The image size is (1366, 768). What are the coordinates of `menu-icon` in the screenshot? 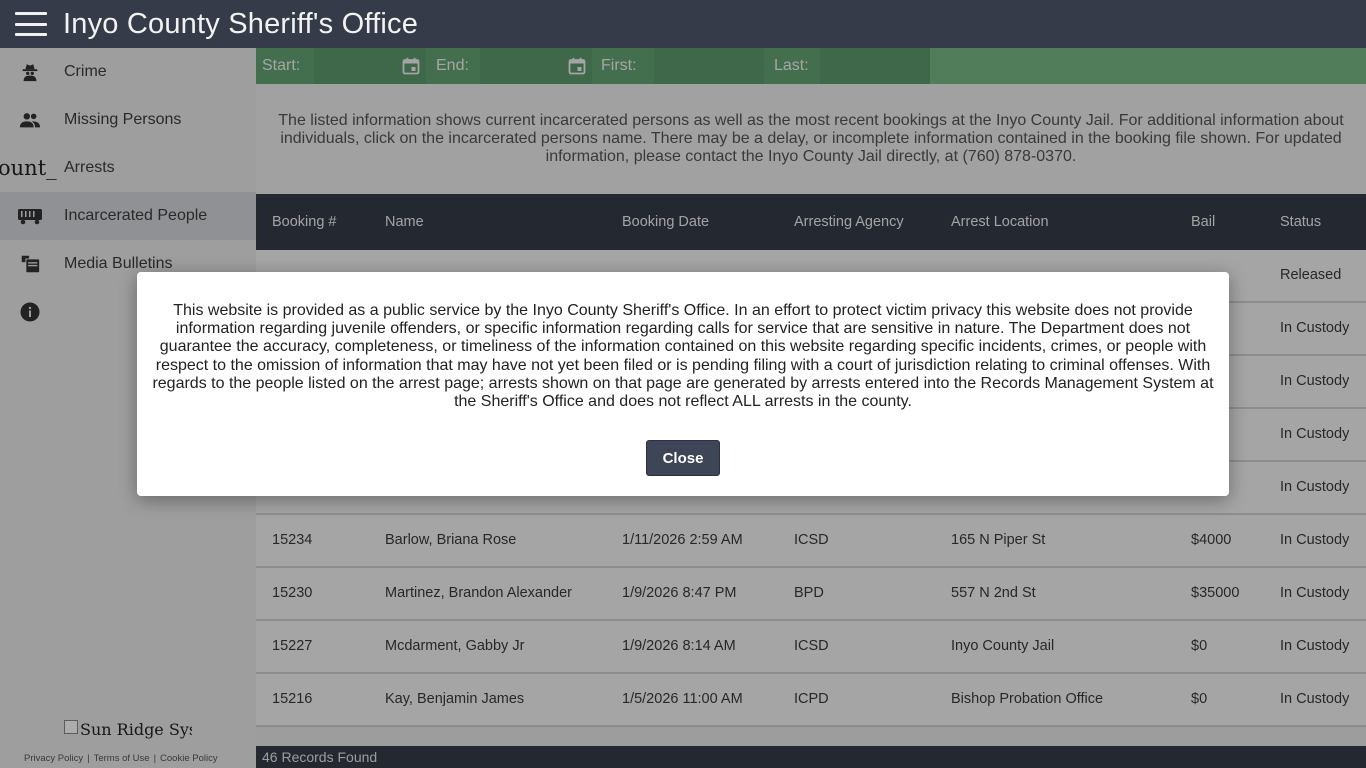 It's located at (31, 24).